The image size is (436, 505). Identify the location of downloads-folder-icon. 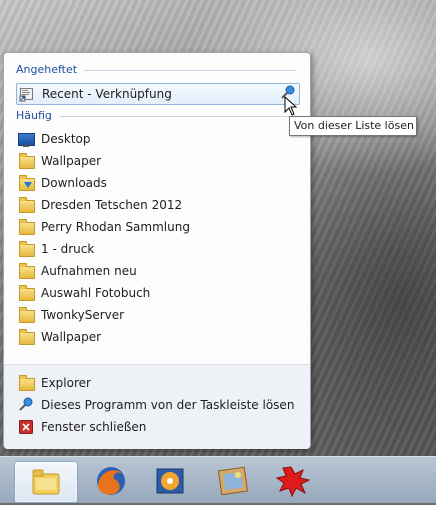
(26, 183).